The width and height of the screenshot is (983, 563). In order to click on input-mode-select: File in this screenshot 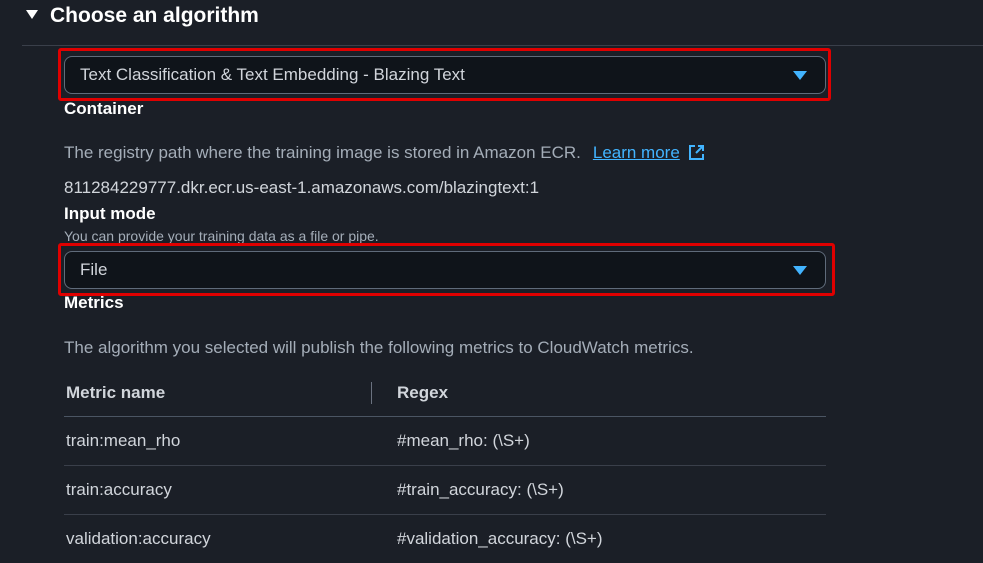, I will do `click(445, 270)`.